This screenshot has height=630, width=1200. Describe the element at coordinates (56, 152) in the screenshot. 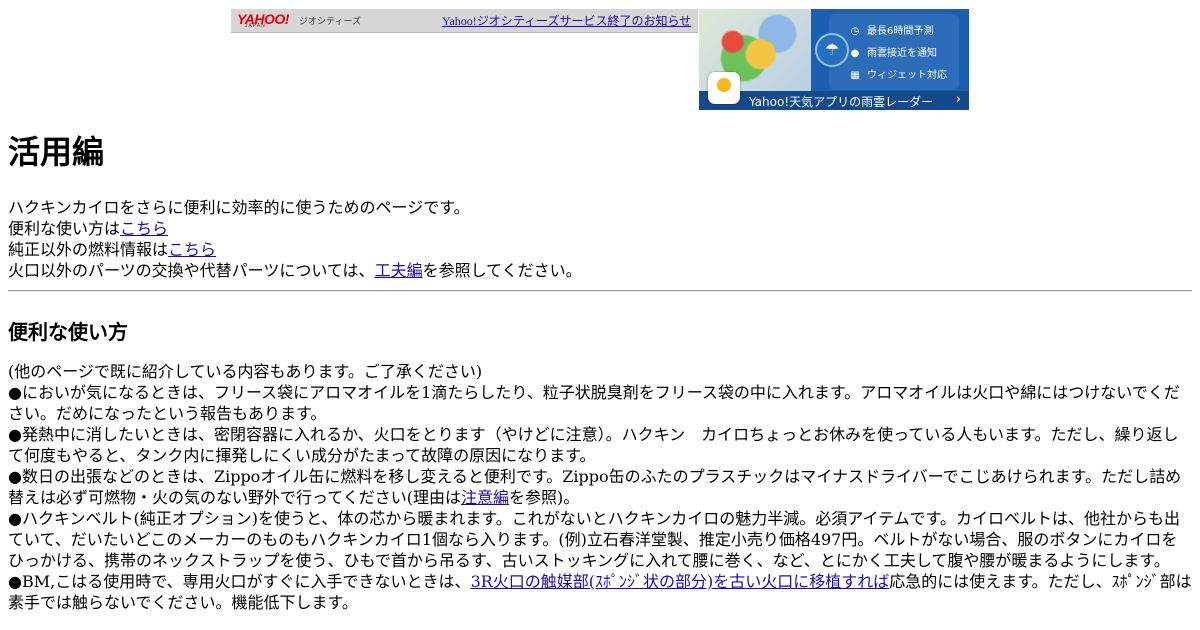

I see `page-title: 活用編` at that location.